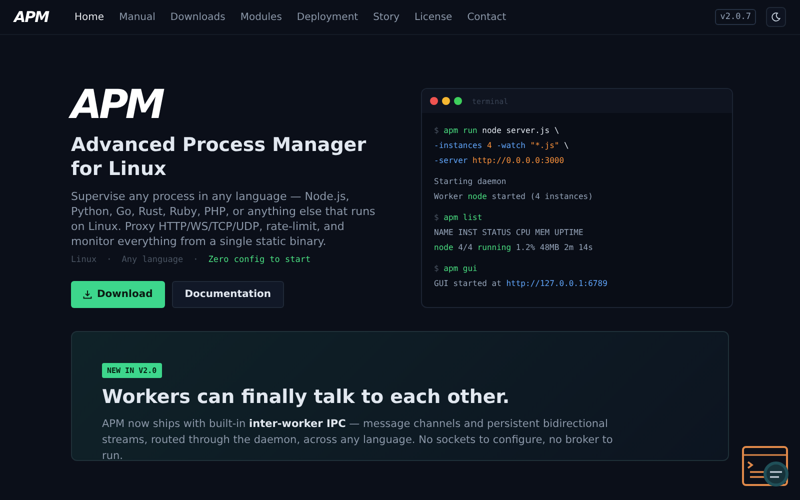  Describe the element at coordinates (259, 260) in the screenshot. I see `feature-tag: Zero config to start` at that location.